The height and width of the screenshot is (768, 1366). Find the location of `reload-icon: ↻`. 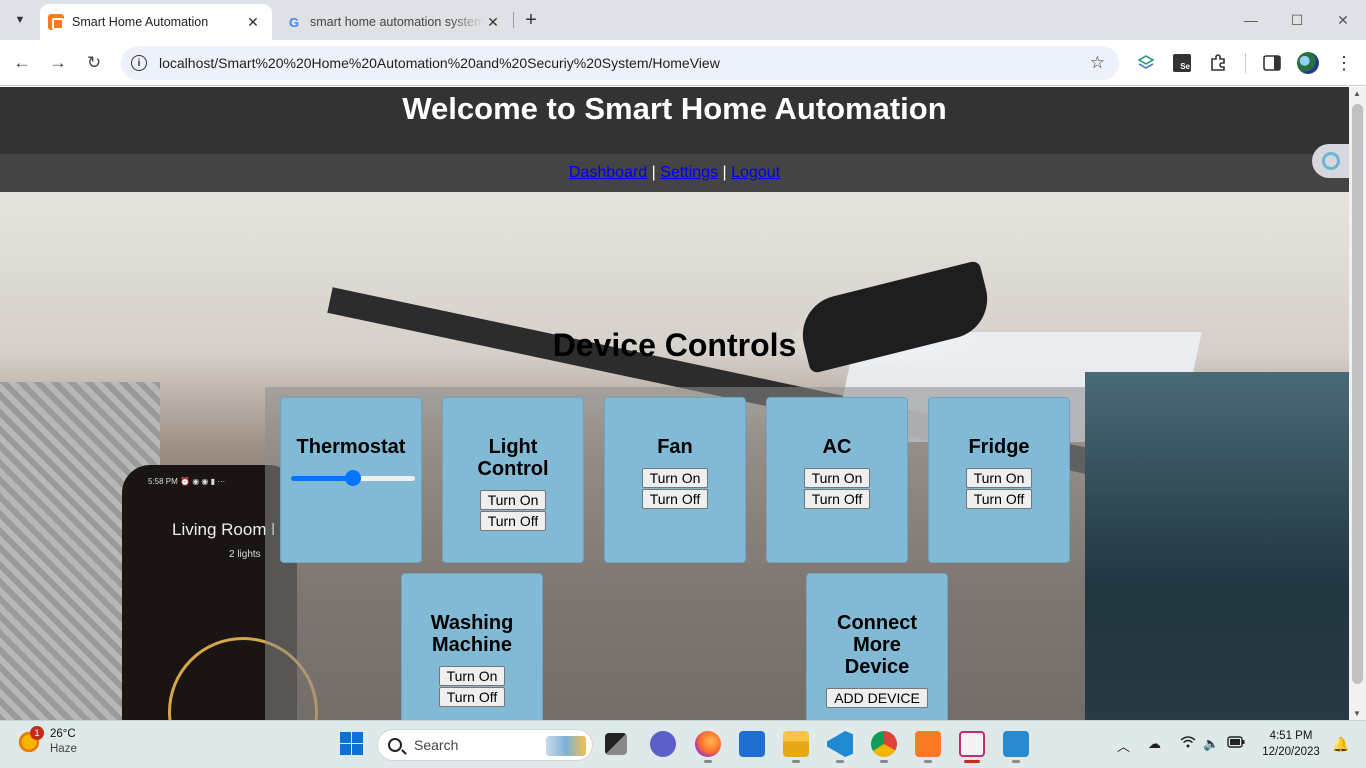

reload-icon: ↻ is located at coordinates (94, 63).